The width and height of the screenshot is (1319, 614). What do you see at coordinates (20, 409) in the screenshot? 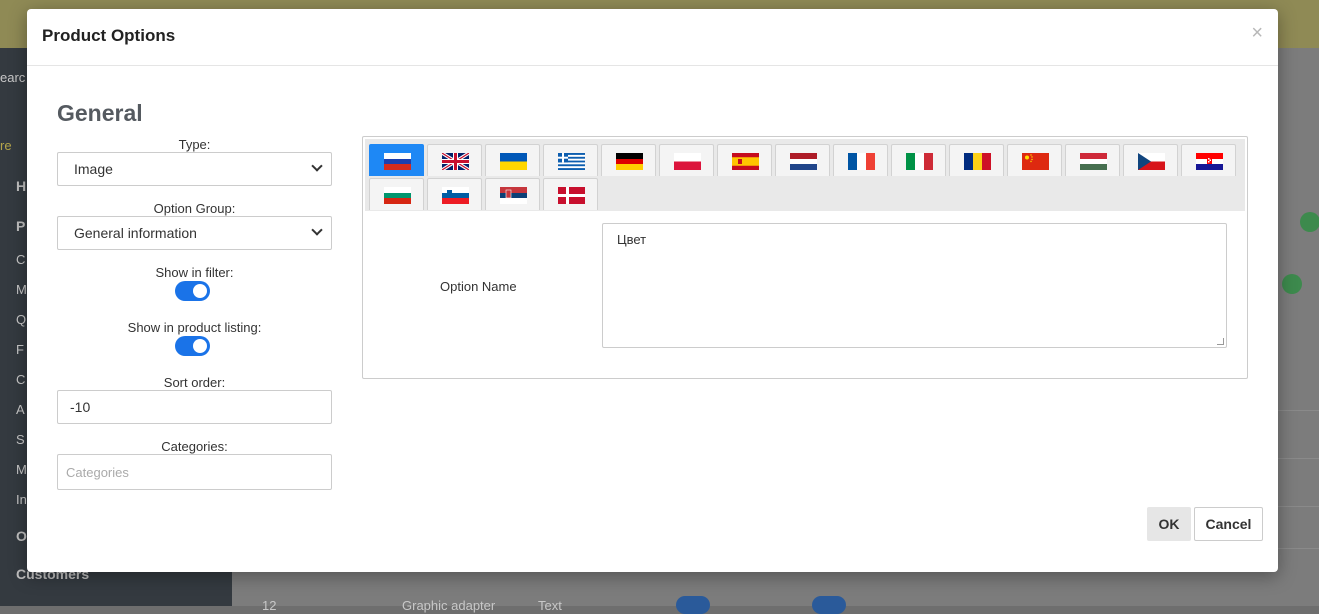
I see `background-sidebar-item: A` at bounding box center [20, 409].